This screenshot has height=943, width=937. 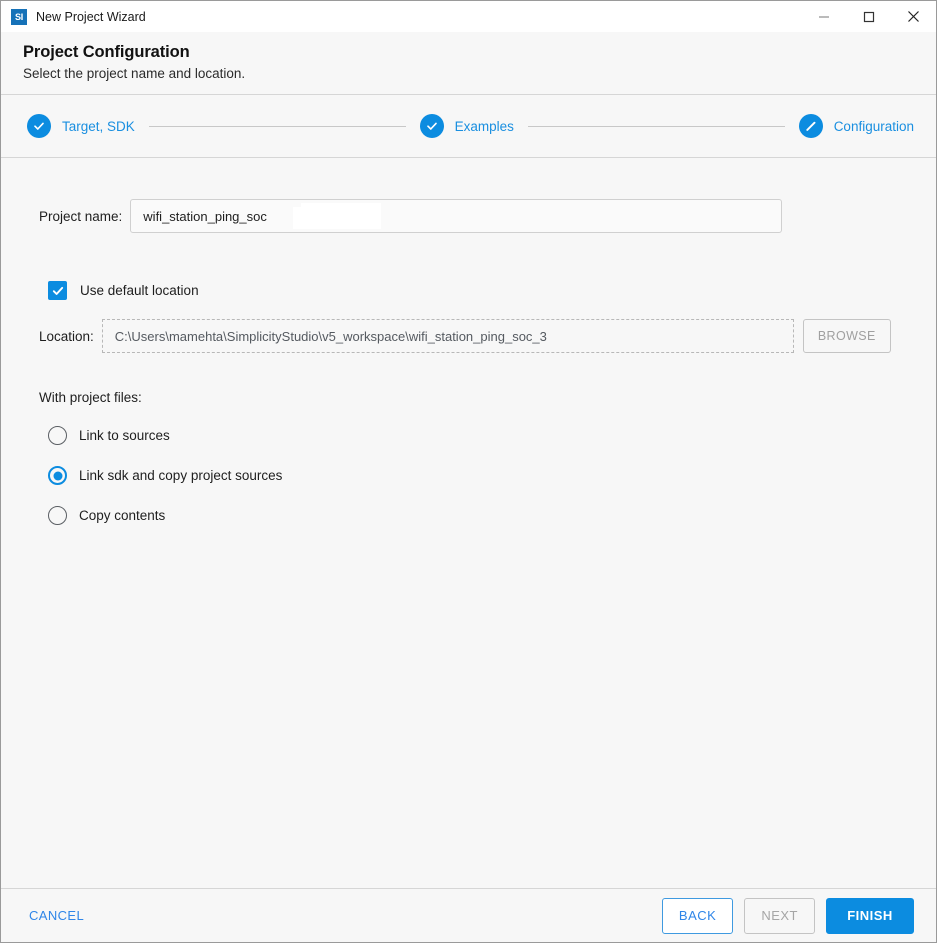 What do you see at coordinates (106, 52) in the screenshot?
I see `page-title: Project Configuration` at bounding box center [106, 52].